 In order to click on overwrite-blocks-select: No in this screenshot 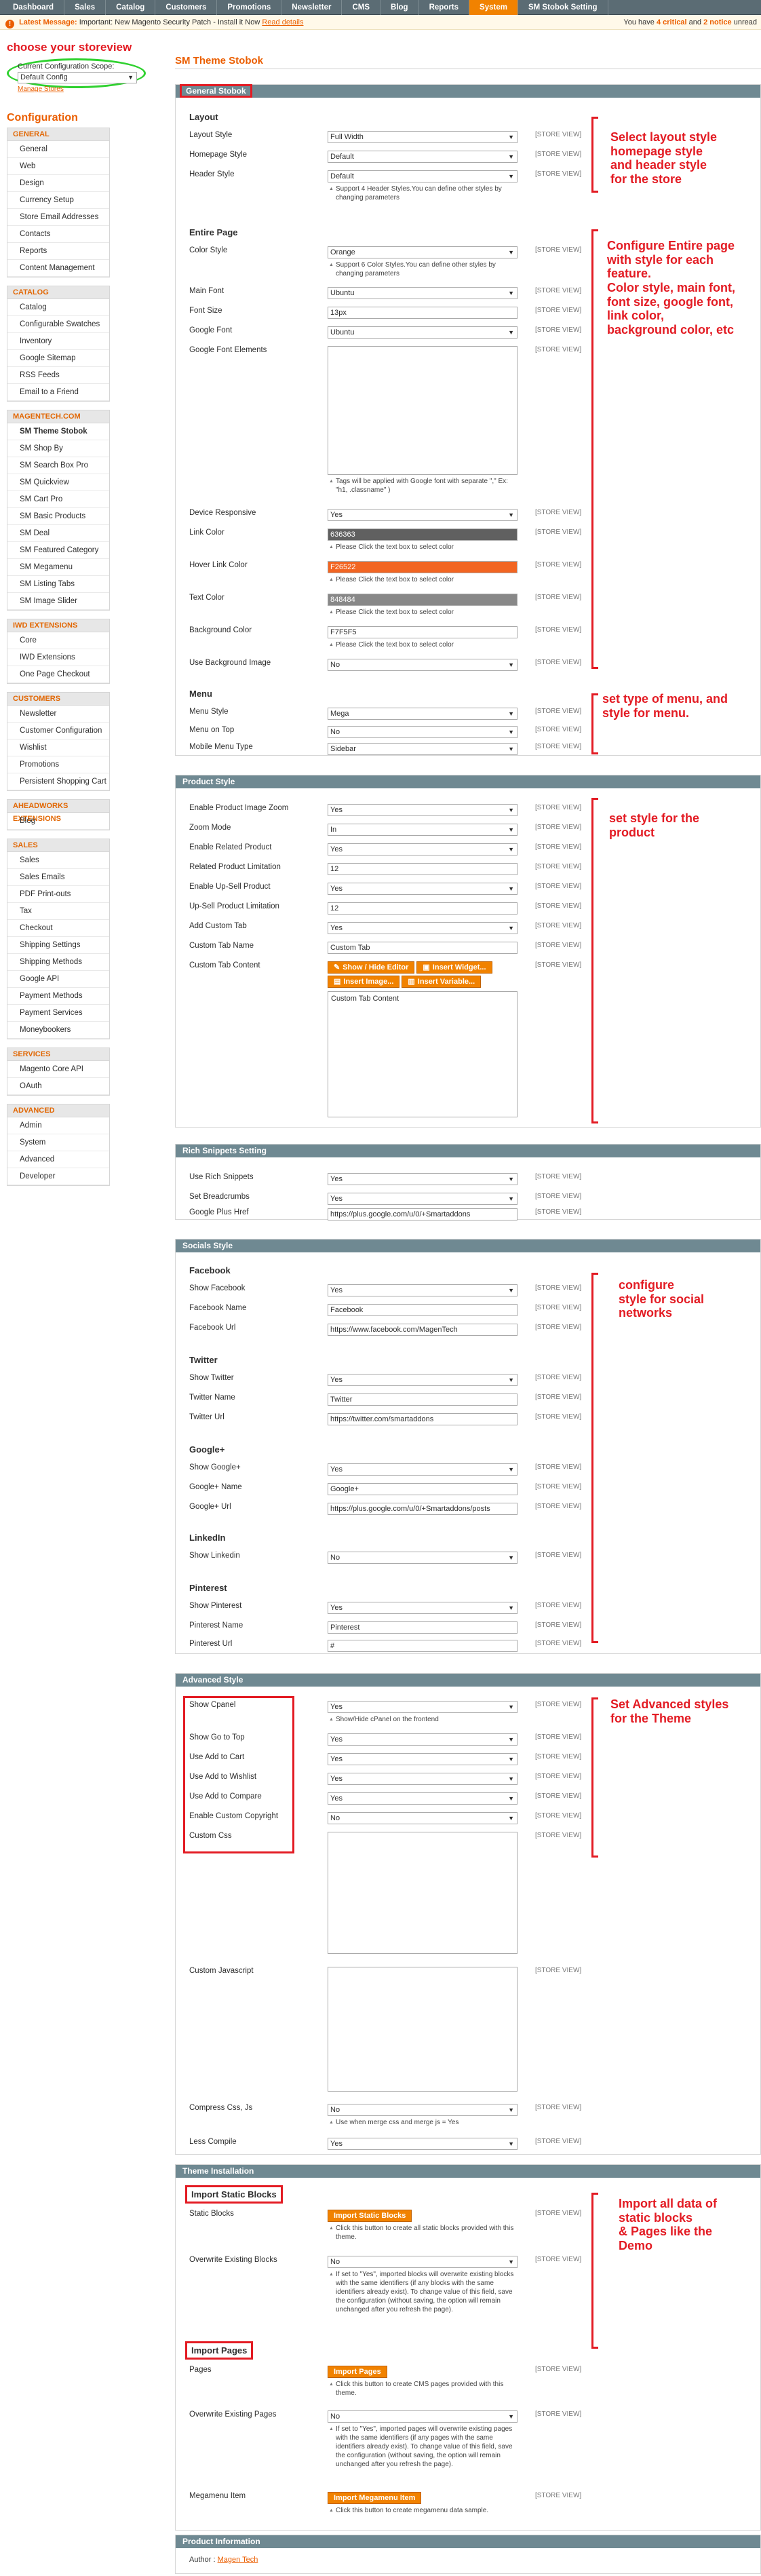, I will do `click(423, 2262)`.